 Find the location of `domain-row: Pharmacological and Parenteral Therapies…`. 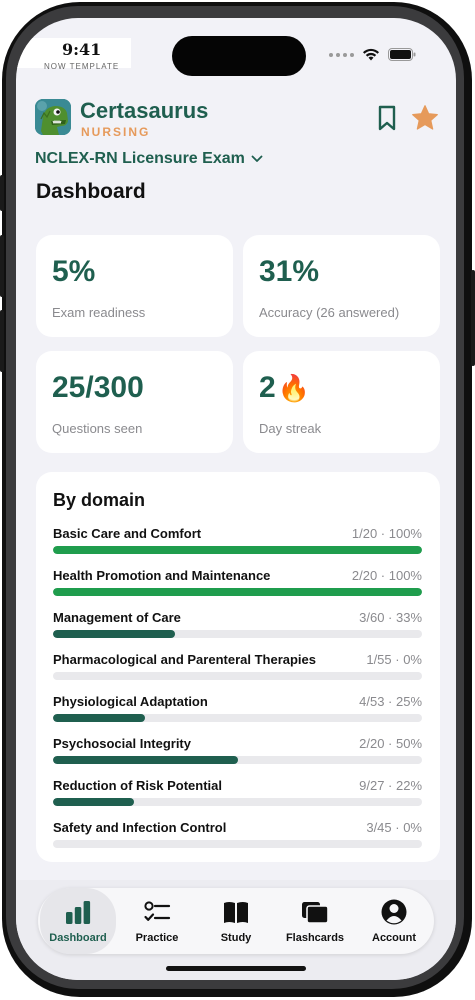

domain-row: Pharmacological and Parenteral Therapies… is located at coordinates (237, 670).